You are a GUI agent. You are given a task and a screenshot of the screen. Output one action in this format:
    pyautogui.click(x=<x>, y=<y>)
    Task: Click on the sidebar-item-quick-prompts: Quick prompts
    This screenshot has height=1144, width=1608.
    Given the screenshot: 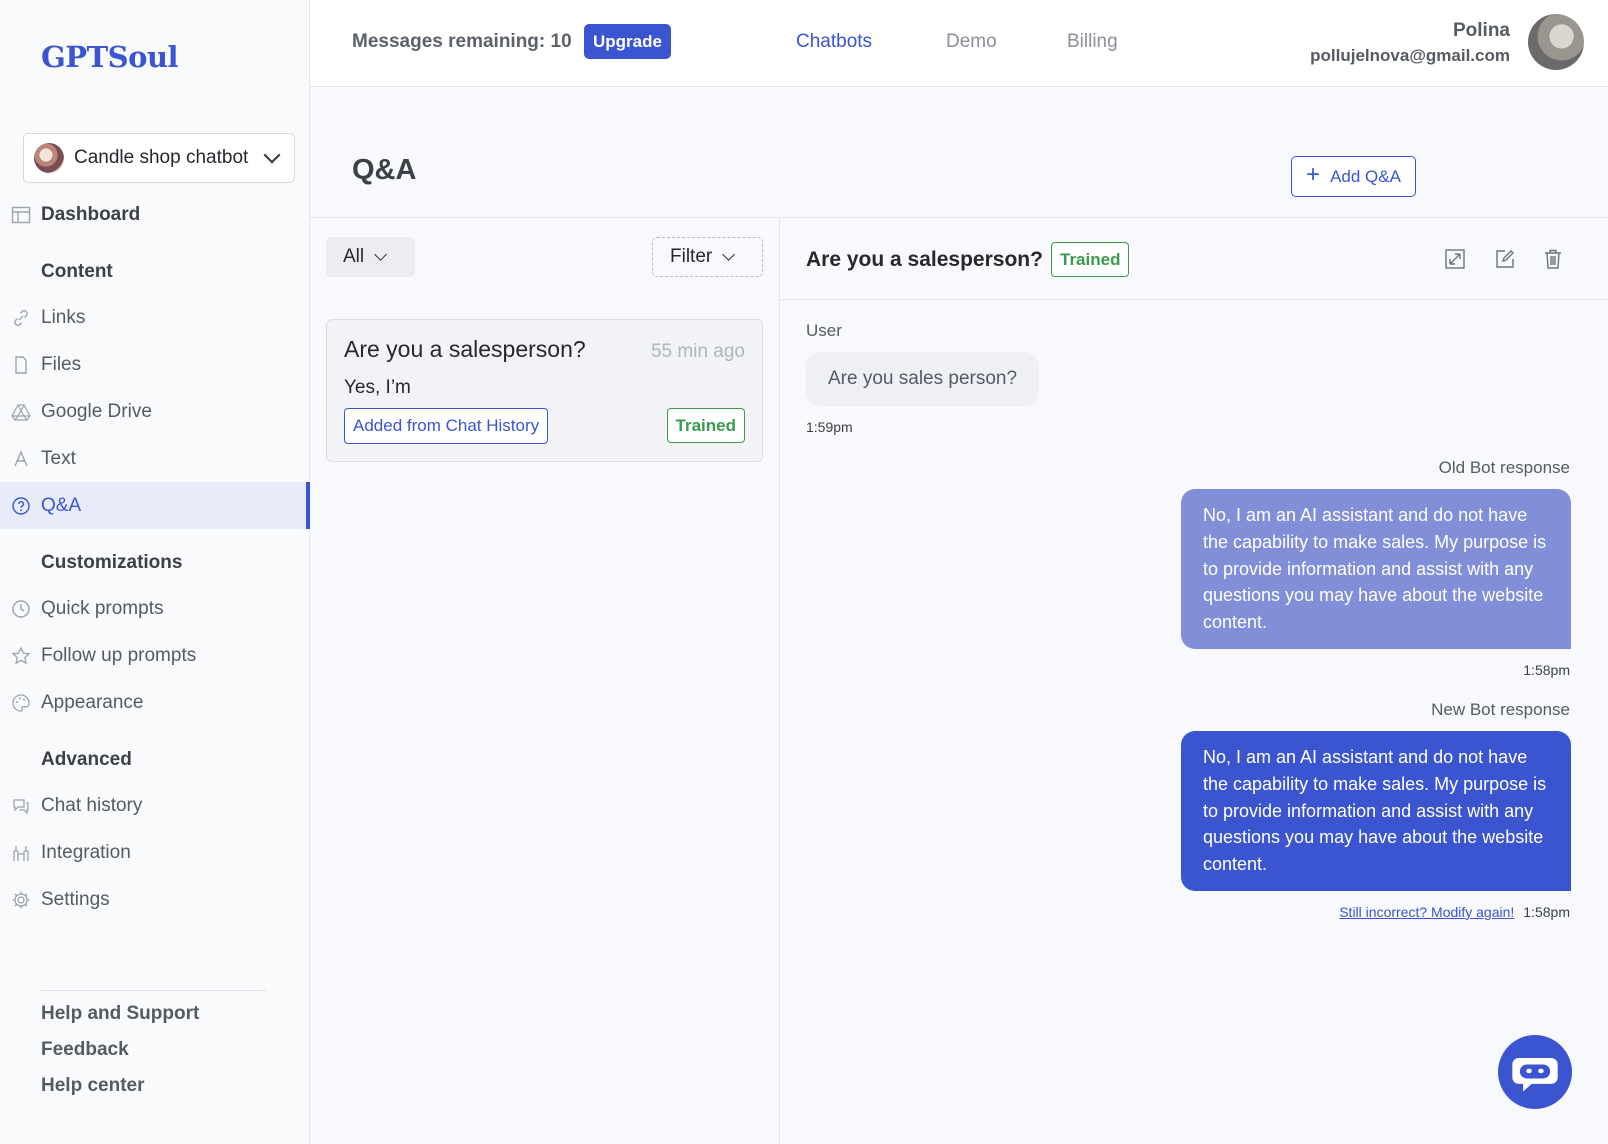 What is the action you would take?
    pyautogui.click(x=155, y=608)
    